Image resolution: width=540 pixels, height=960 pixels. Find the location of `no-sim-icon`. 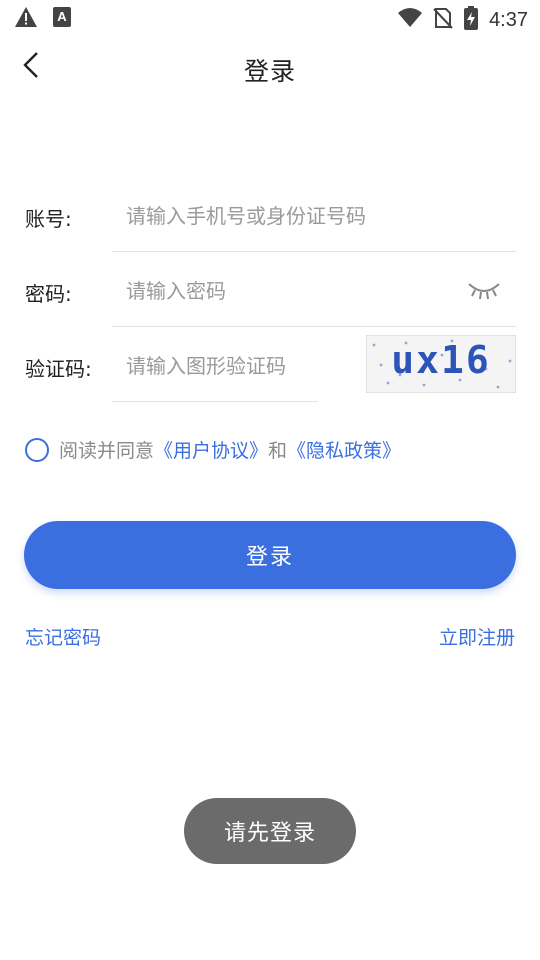

no-sim-icon is located at coordinates (443, 20).